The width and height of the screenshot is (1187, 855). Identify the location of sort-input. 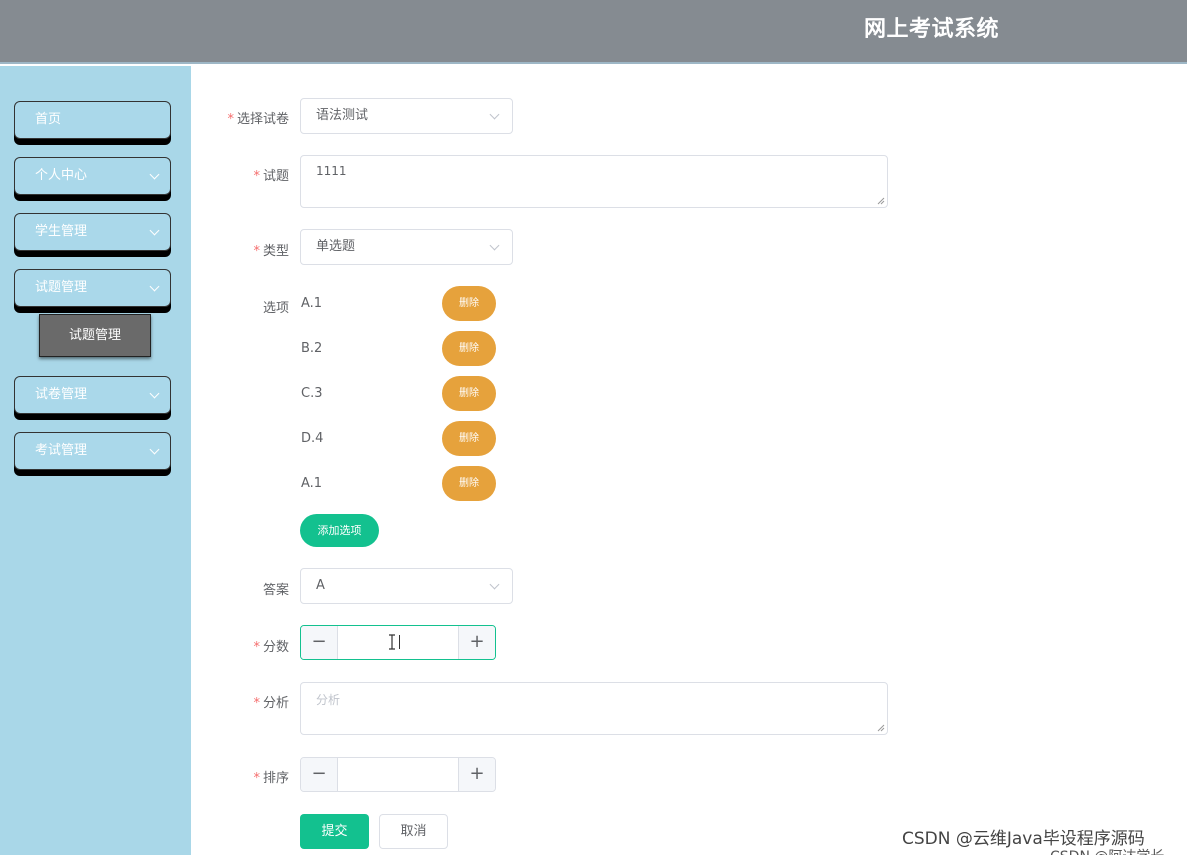
(398, 774).